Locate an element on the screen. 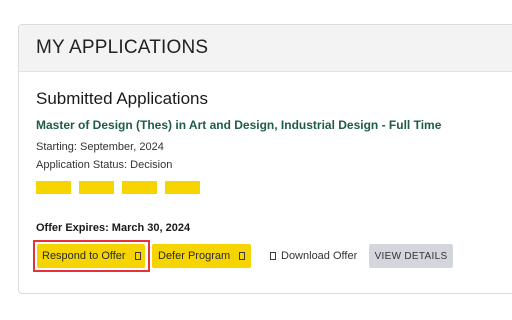 The width and height of the screenshot is (512, 320). section-title: Submitted Applications is located at coordinates (122, 98).